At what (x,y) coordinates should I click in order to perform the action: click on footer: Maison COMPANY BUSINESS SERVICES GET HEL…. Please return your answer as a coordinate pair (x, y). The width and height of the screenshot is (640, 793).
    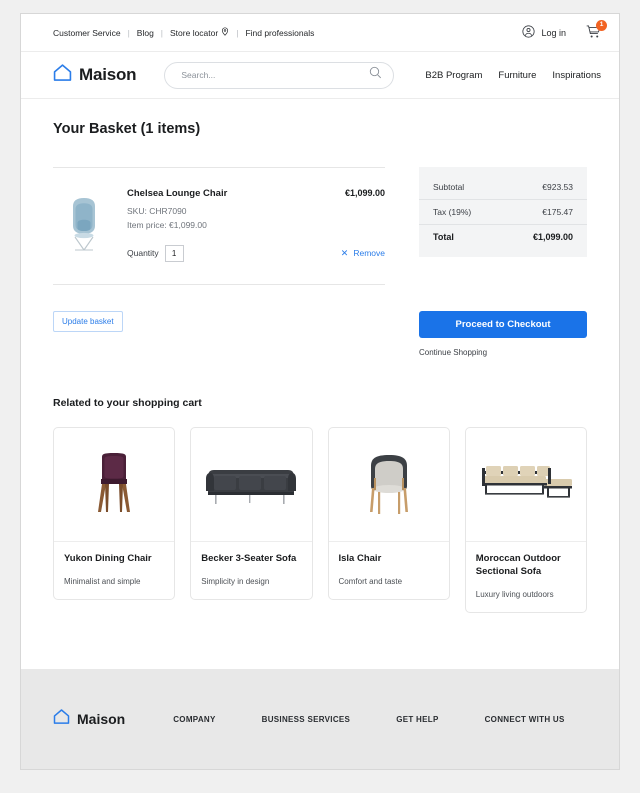
    Looking at the image, I should click on (320, 719).